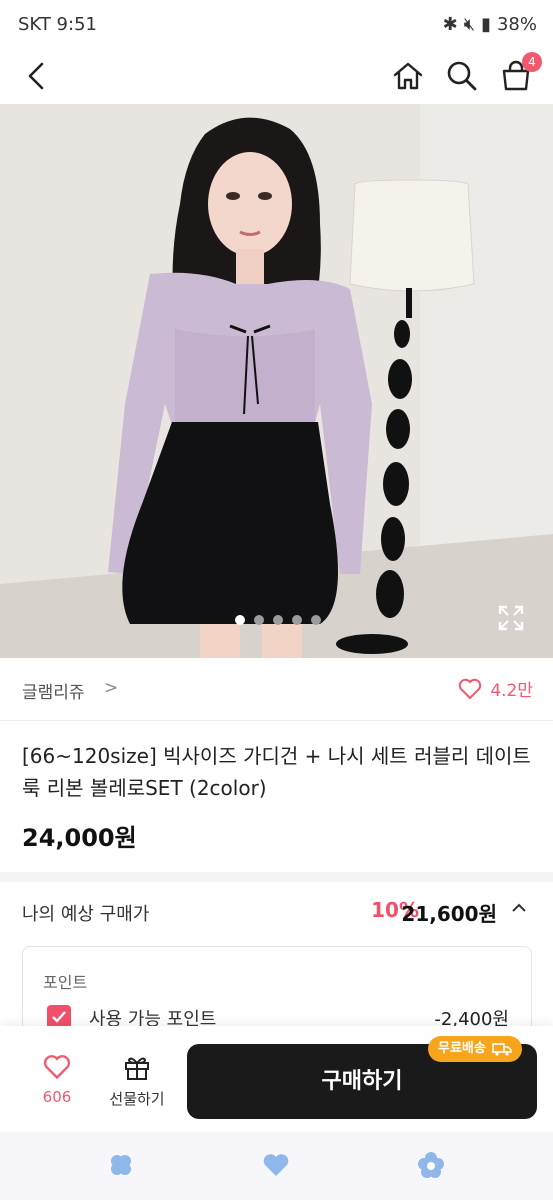  I want to click on status-icons: ✱ 🔇︎ ▮ 38%, so click(490, 24).